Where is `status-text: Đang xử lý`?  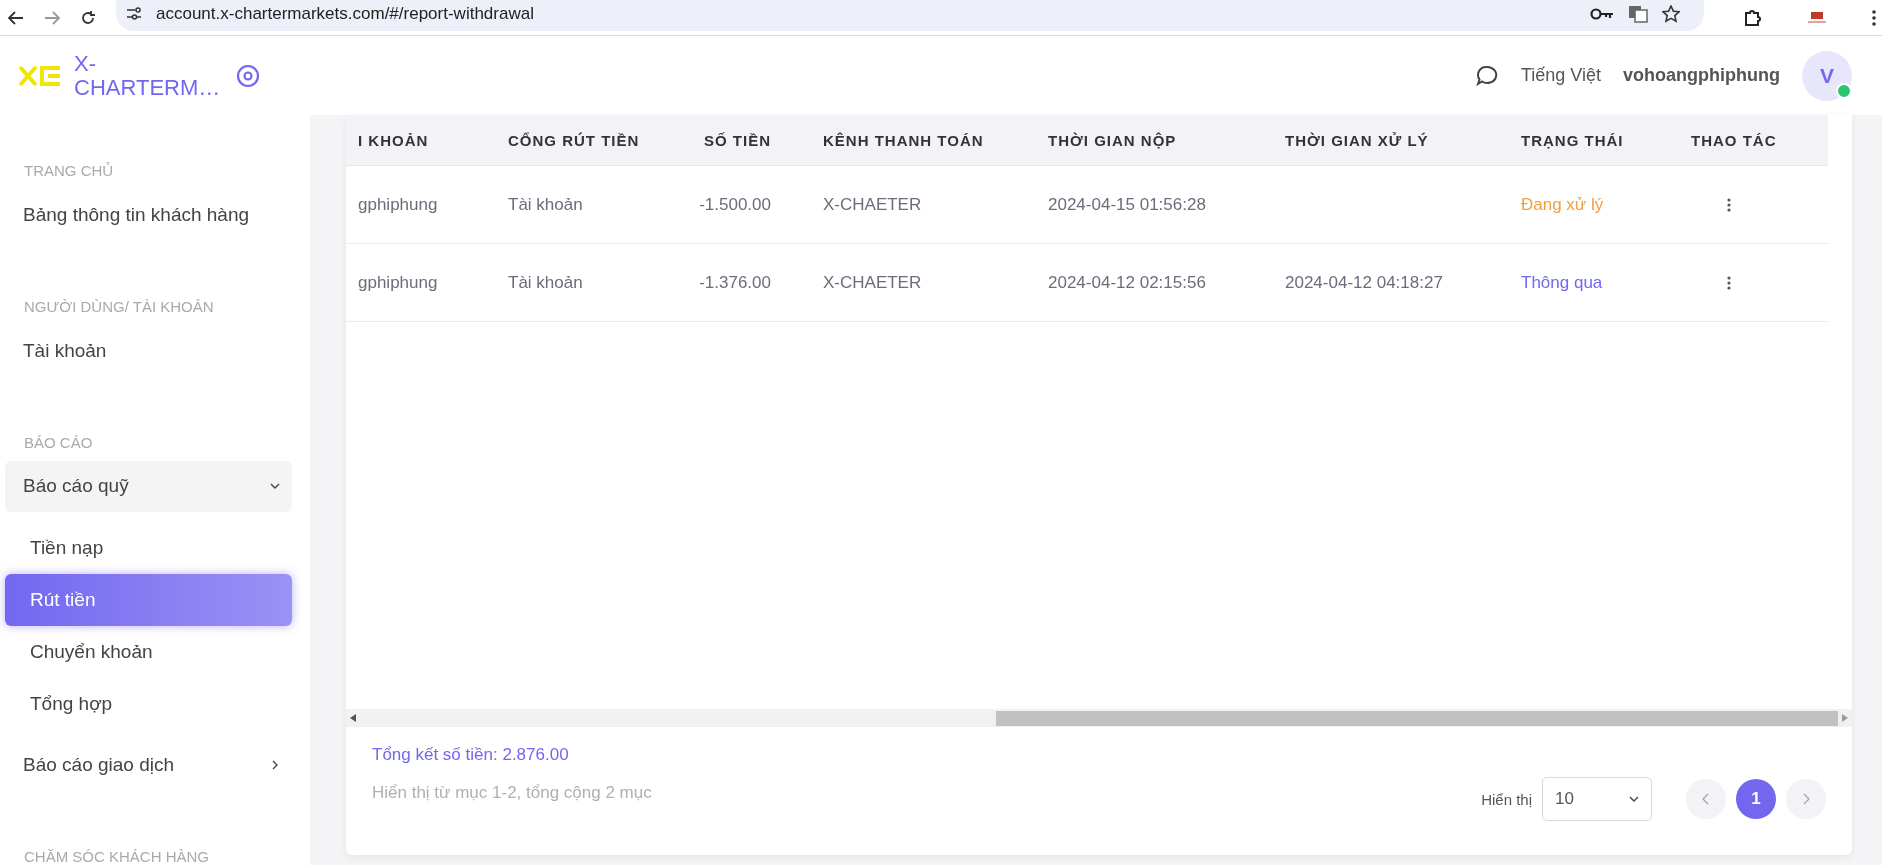
status-text: Đang xử lý is located at coordinates (1562, 204).